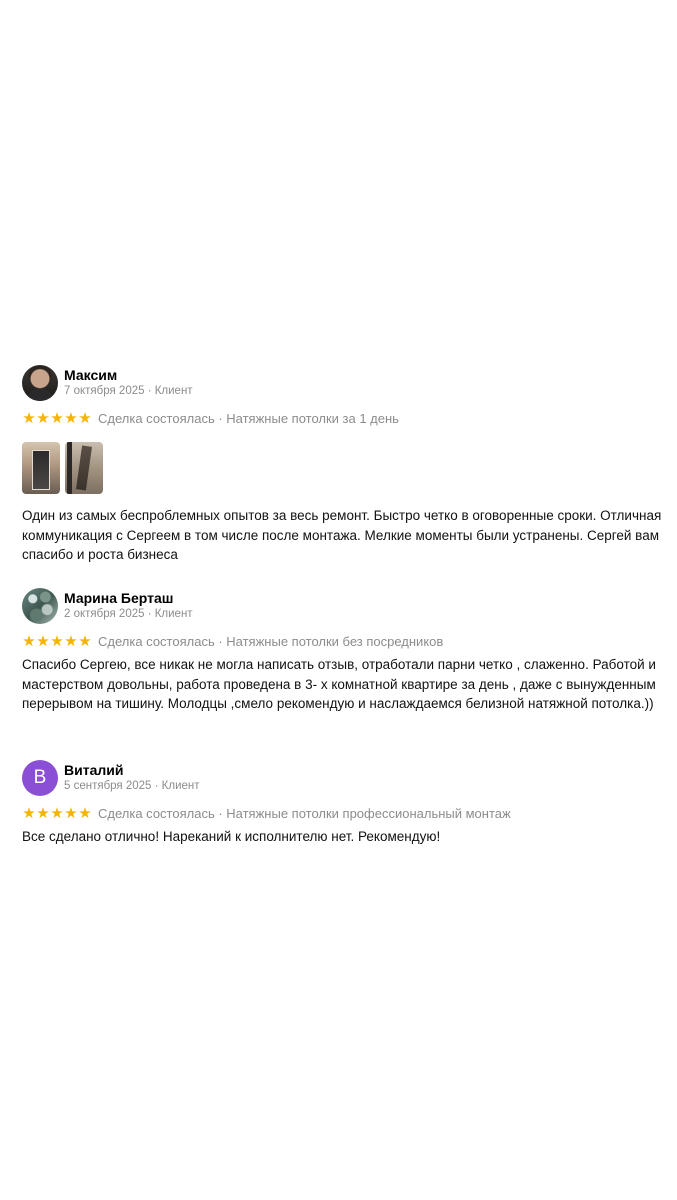  What do you see at coordinates (342, 468) in the screenshot?
I see `review-photos` at bounding box center [342, 468].